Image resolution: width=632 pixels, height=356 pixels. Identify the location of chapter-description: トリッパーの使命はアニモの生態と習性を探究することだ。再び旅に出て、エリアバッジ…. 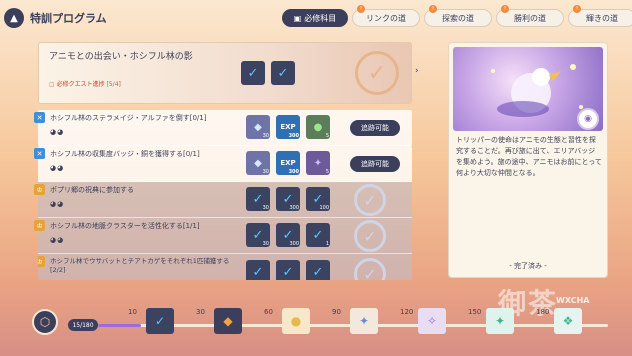
(529, 156).